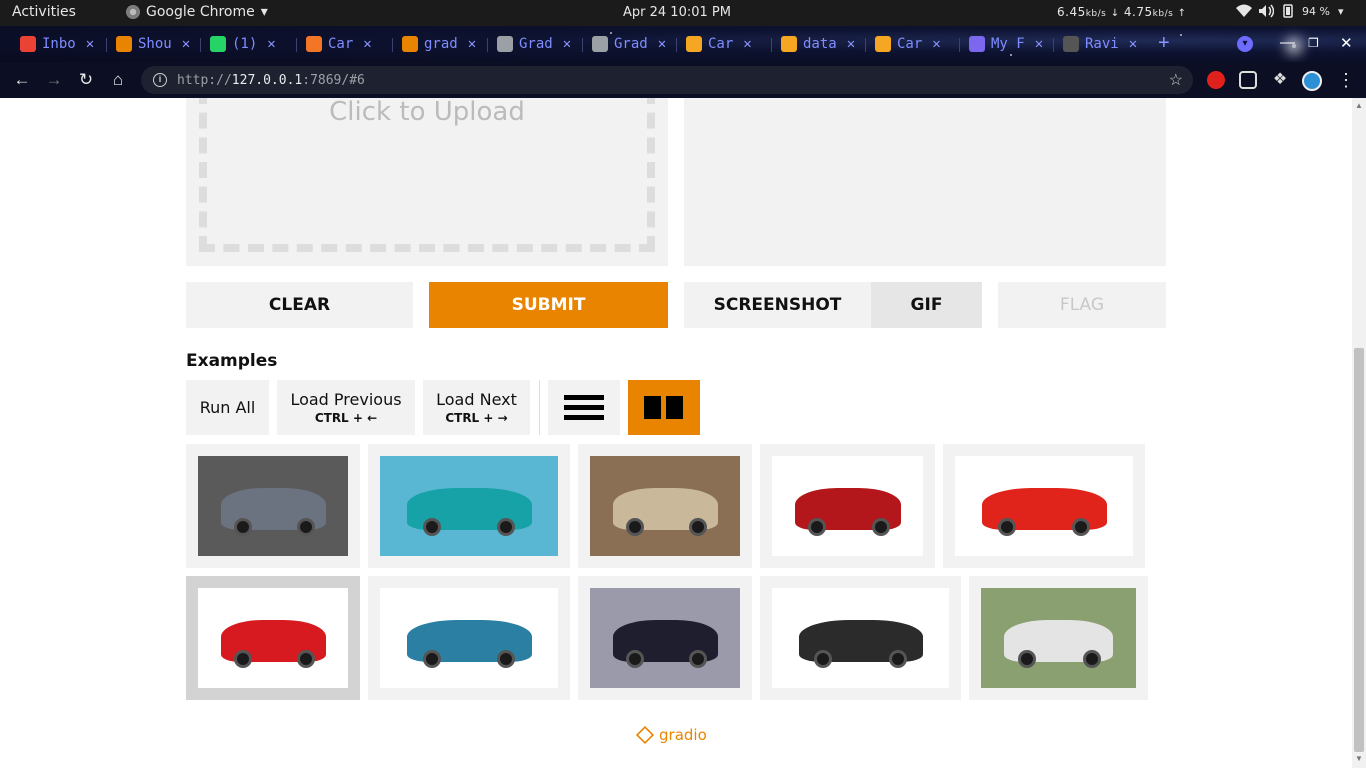 Image resolution: width=1366 pixels, height=768 pixels. What do you see at coordinates (584, 407) in the screenshot?
I see `list-view-button` at bounding box center [584, 407].